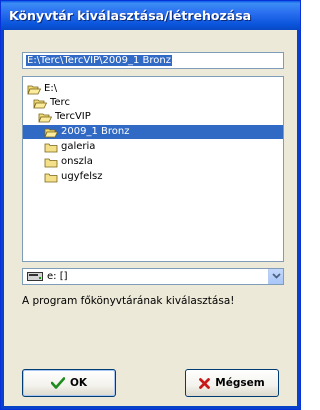  I want to click on tree-item-label: onszla, so click(77, 161).